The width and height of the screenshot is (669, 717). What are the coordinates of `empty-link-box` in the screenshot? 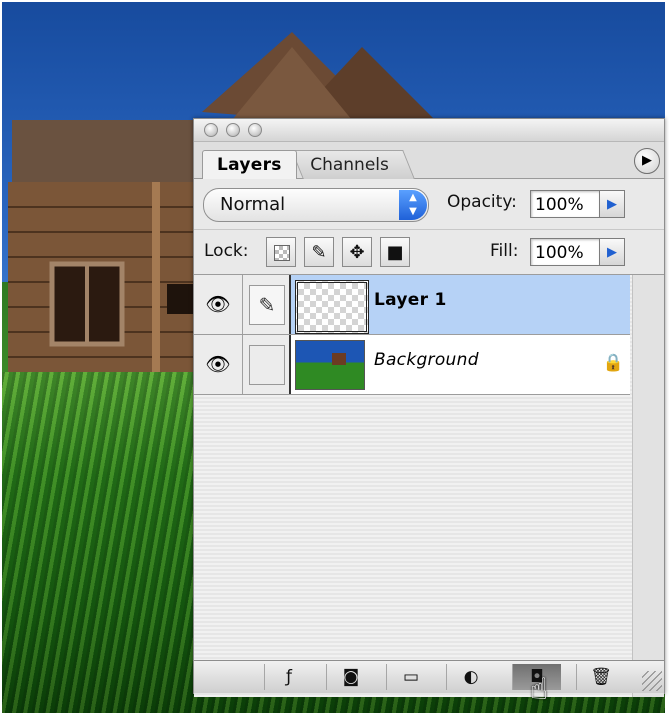 It's located at (267, 365).